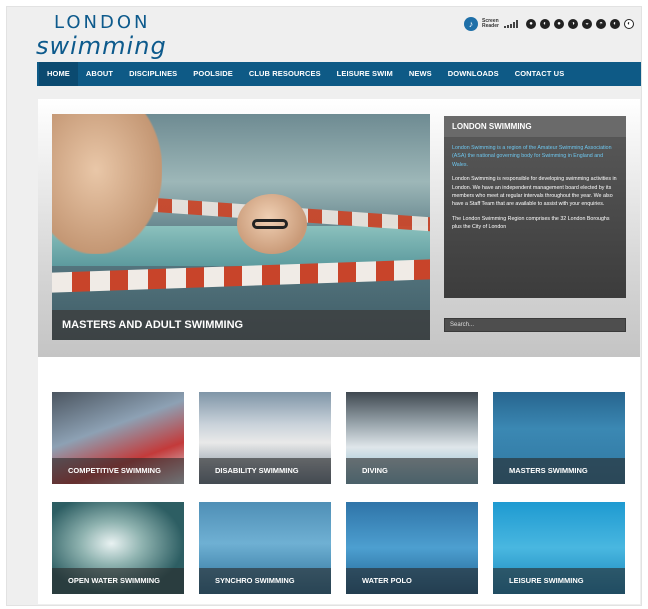 This screenshot has width=648, height=609. What do you see at coordinates (559, 581) in the screenshot?
I see `tile-label: LEISURE SWIMMING` at bounding box center [559, 581].